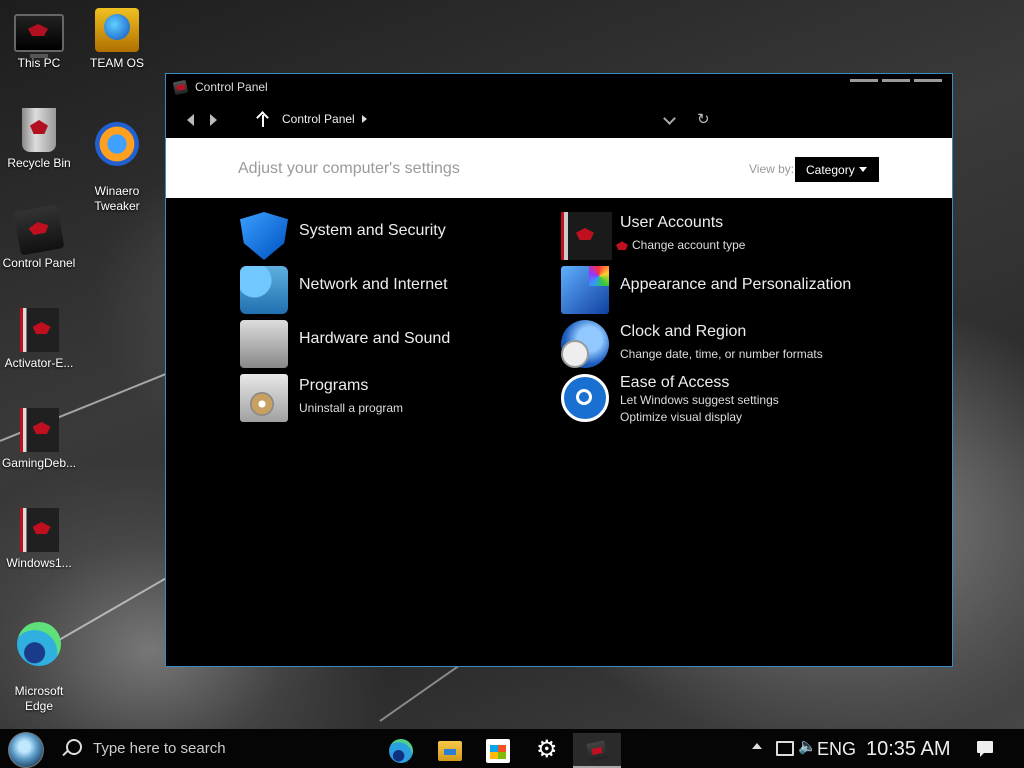  What do you see at coordinates (39, 263) in the screenshot?
I see `desktop-icon-label: Control Panel` at bounding box center [39, 263].